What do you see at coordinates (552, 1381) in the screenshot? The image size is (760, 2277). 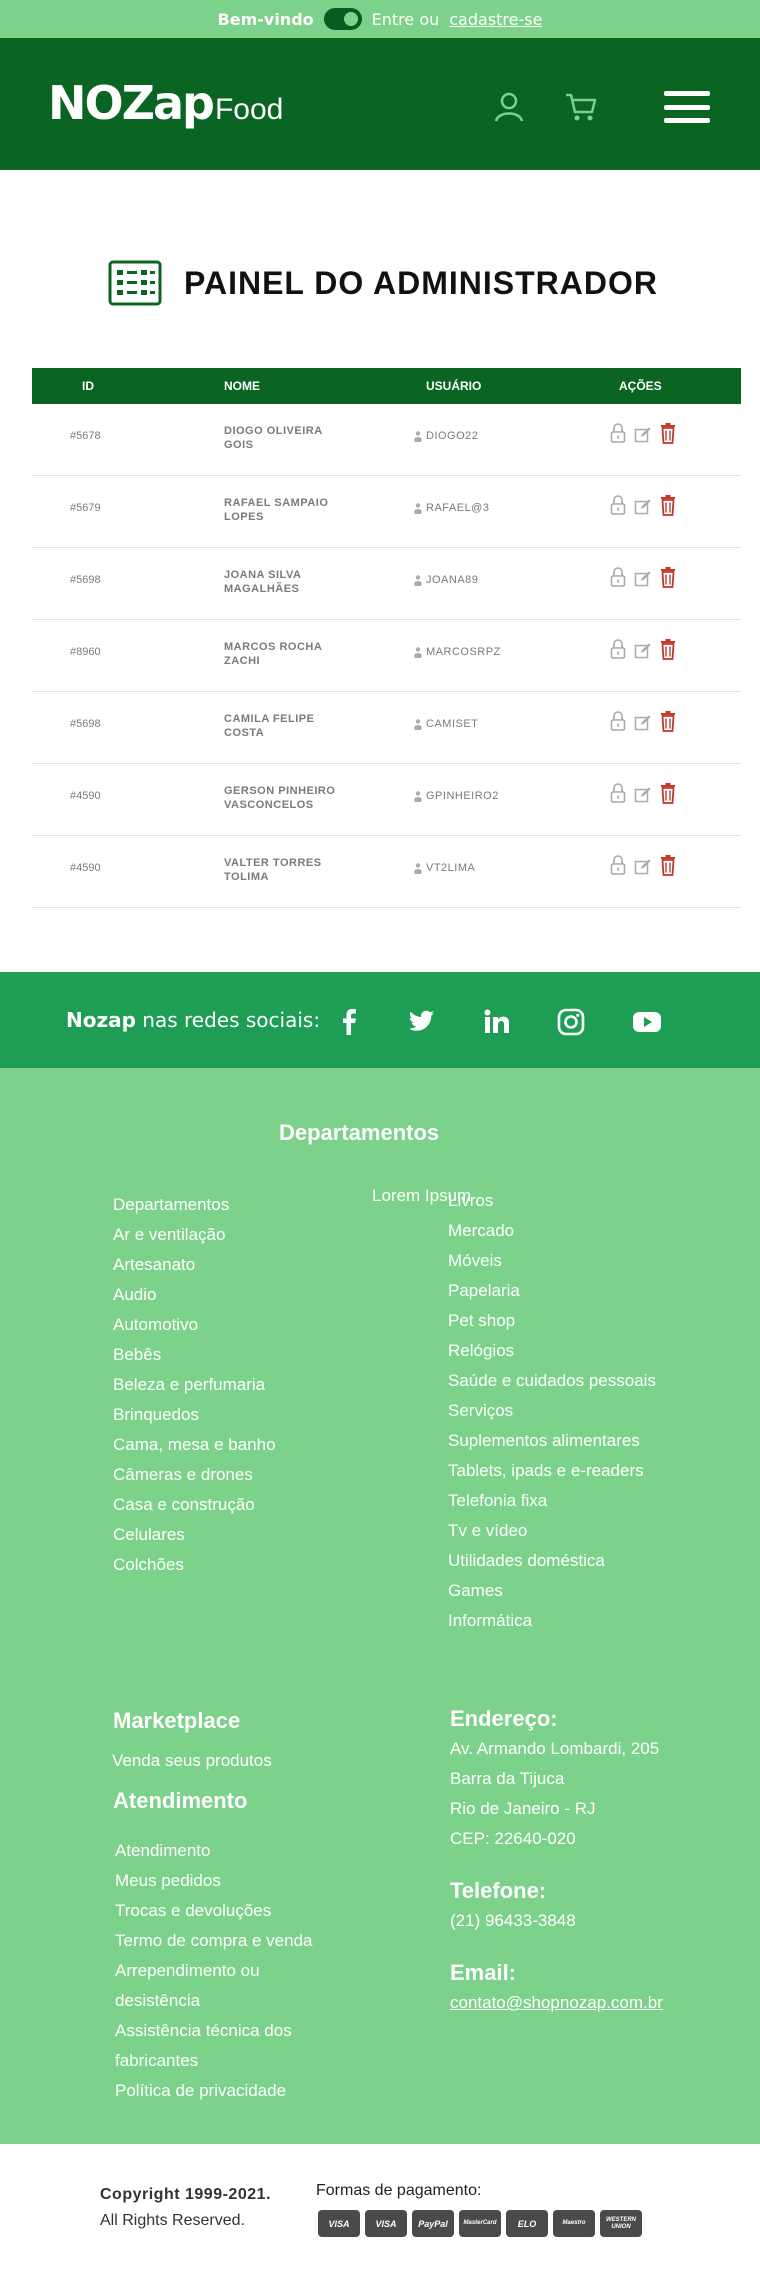 I see `department-link: Saúde e cuidados pessoais` at bounding box center [552, 1381].